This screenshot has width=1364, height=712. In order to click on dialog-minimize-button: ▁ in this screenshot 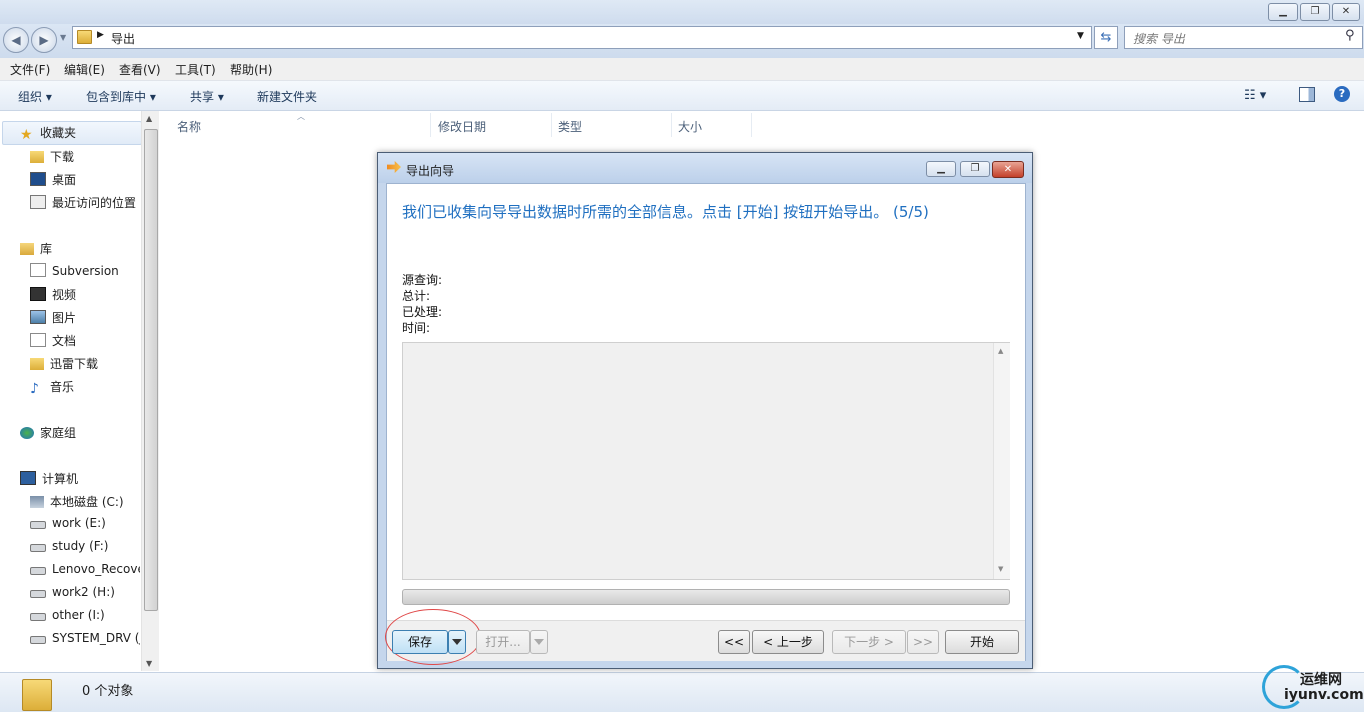, I will do `click(941, 169)`.